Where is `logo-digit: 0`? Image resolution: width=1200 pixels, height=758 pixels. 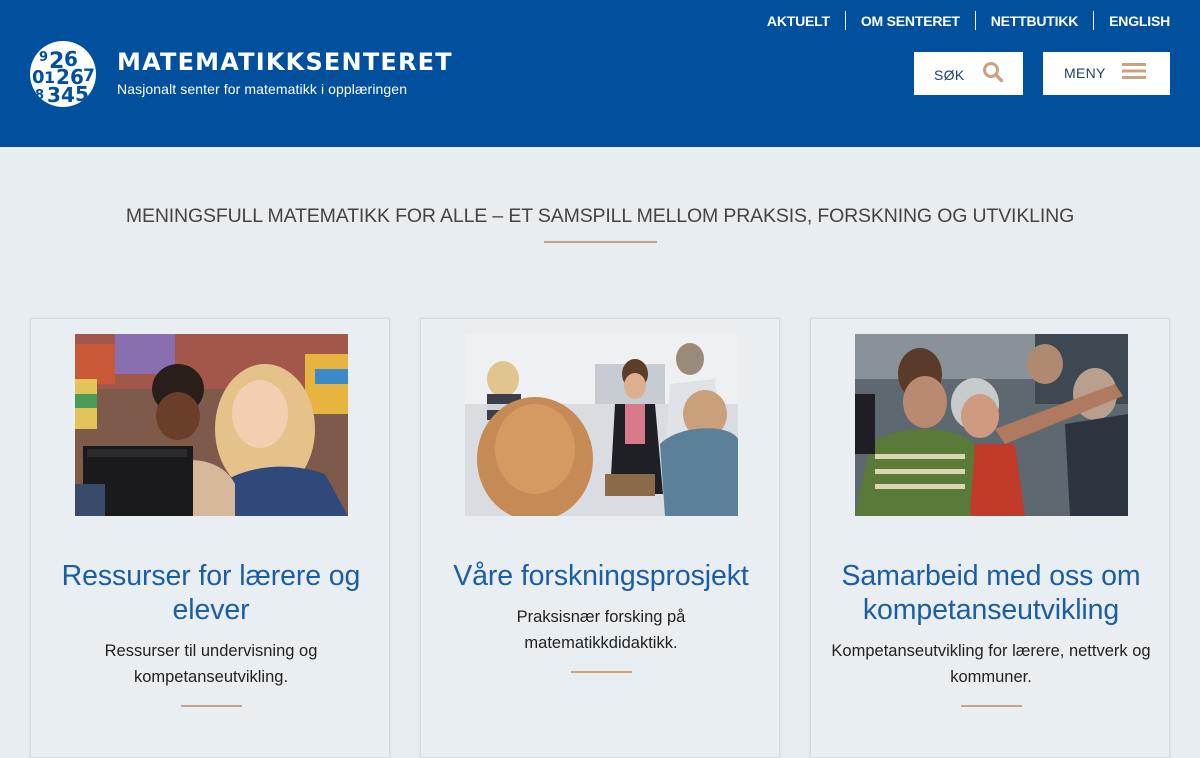 logo-digit: 0 is located at coordinates (38, 77).